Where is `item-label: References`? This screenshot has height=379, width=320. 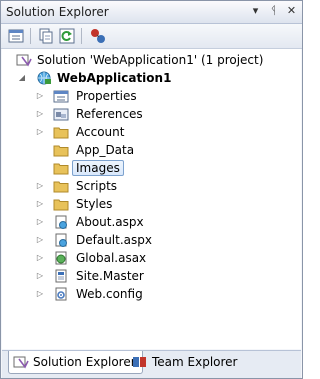
item-label: References is located at coordinates (109, 114).